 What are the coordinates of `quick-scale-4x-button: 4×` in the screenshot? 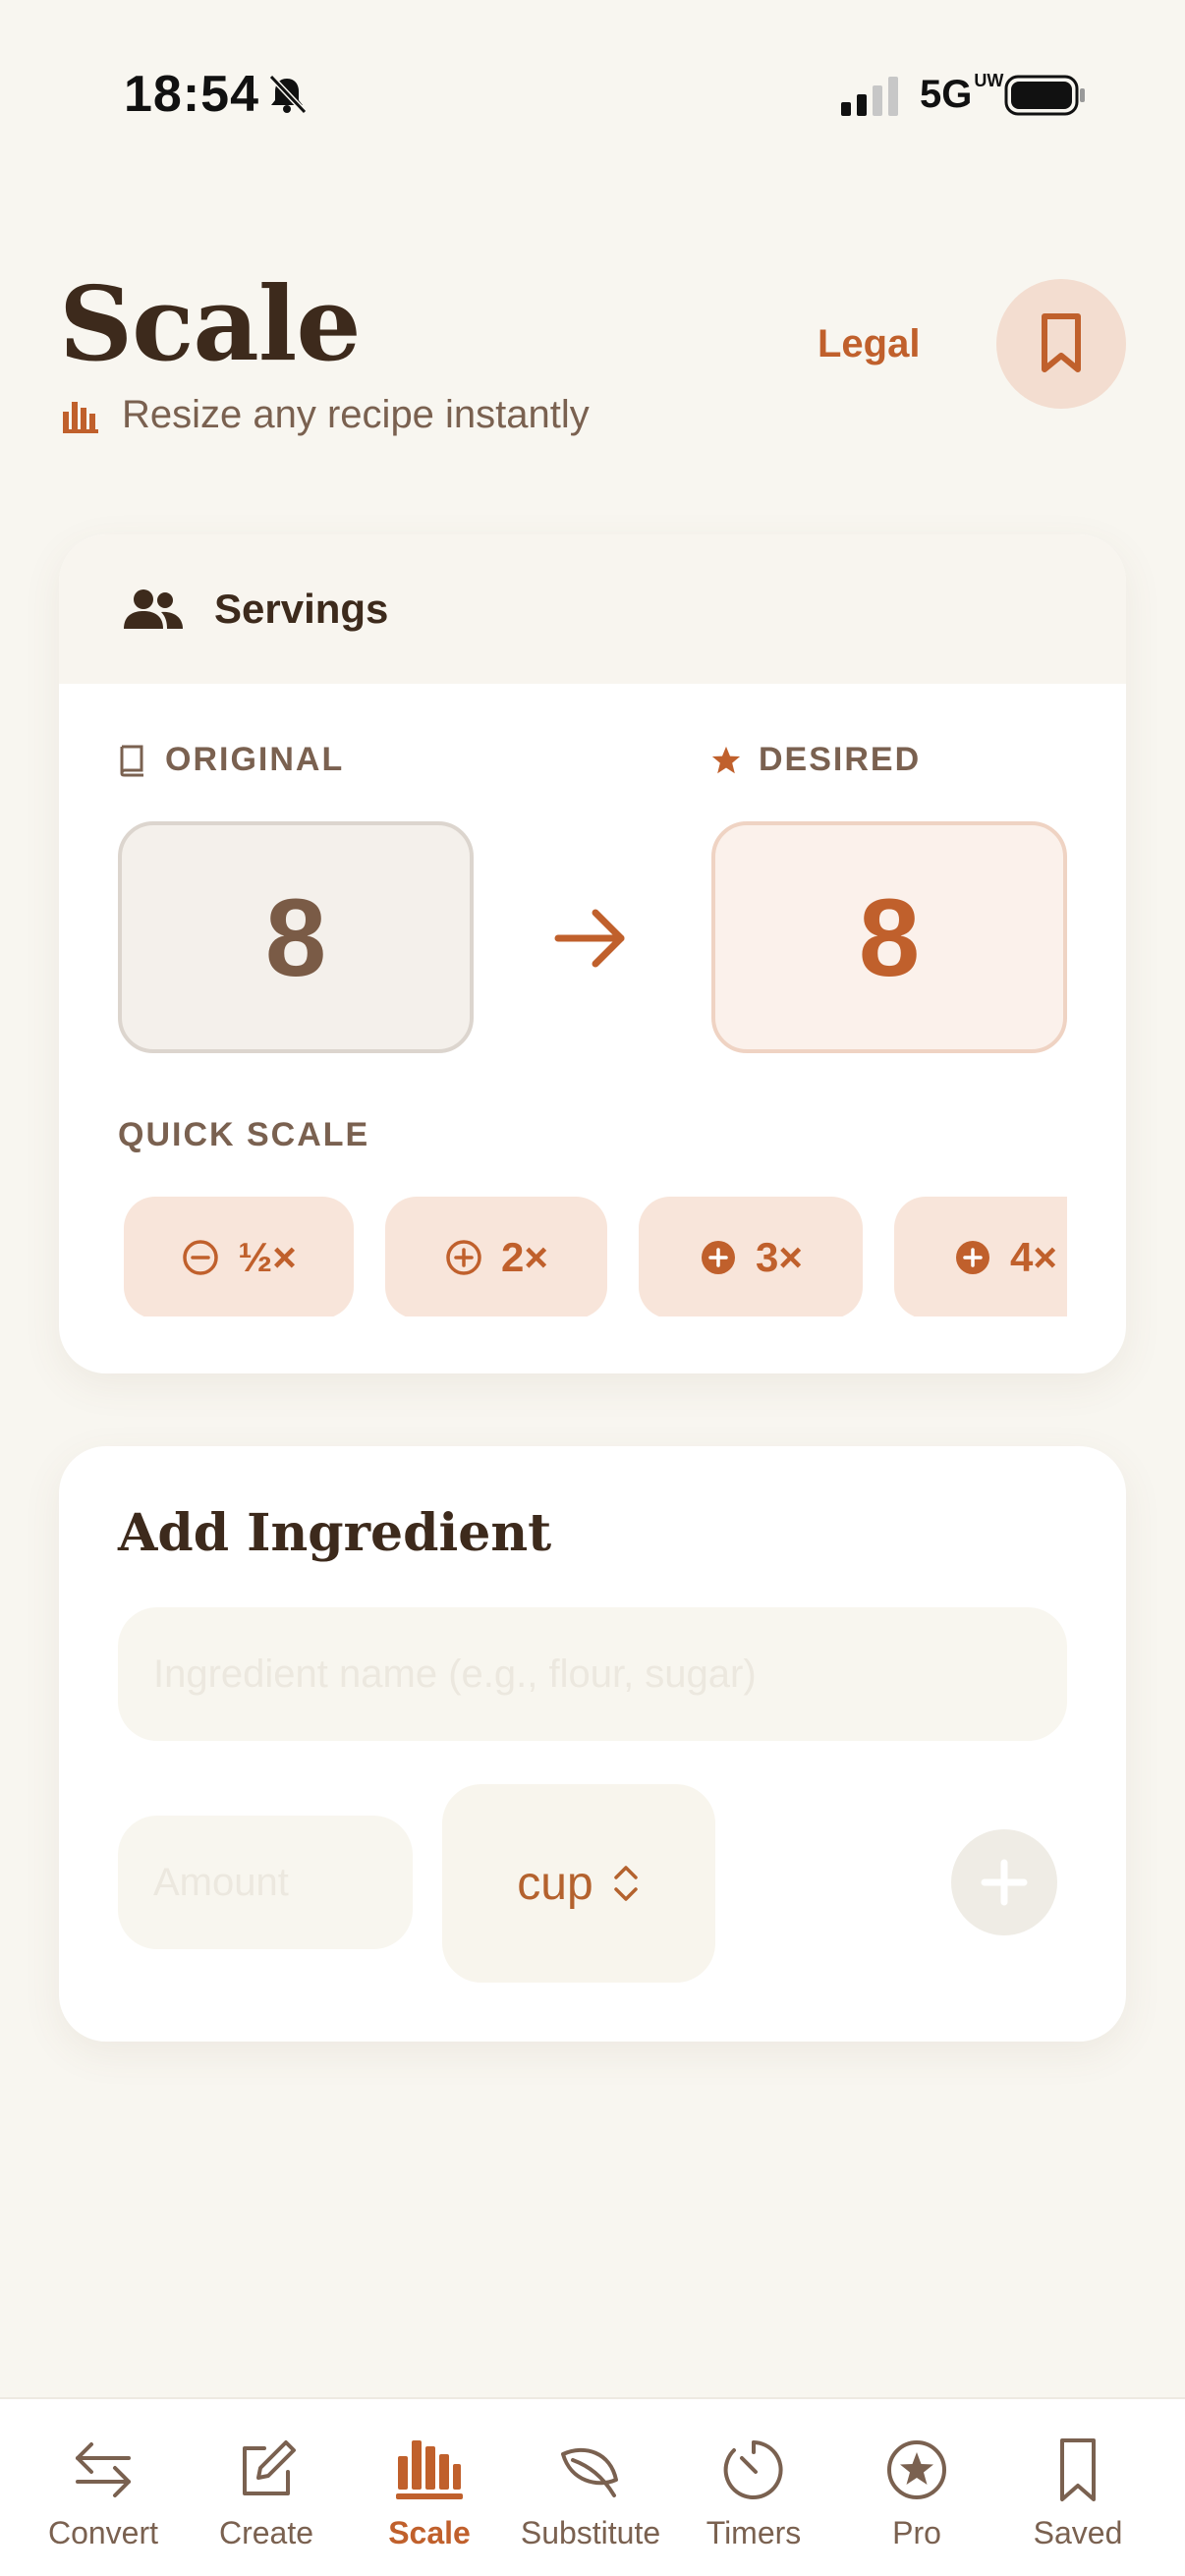 It's located at (981, 1256).